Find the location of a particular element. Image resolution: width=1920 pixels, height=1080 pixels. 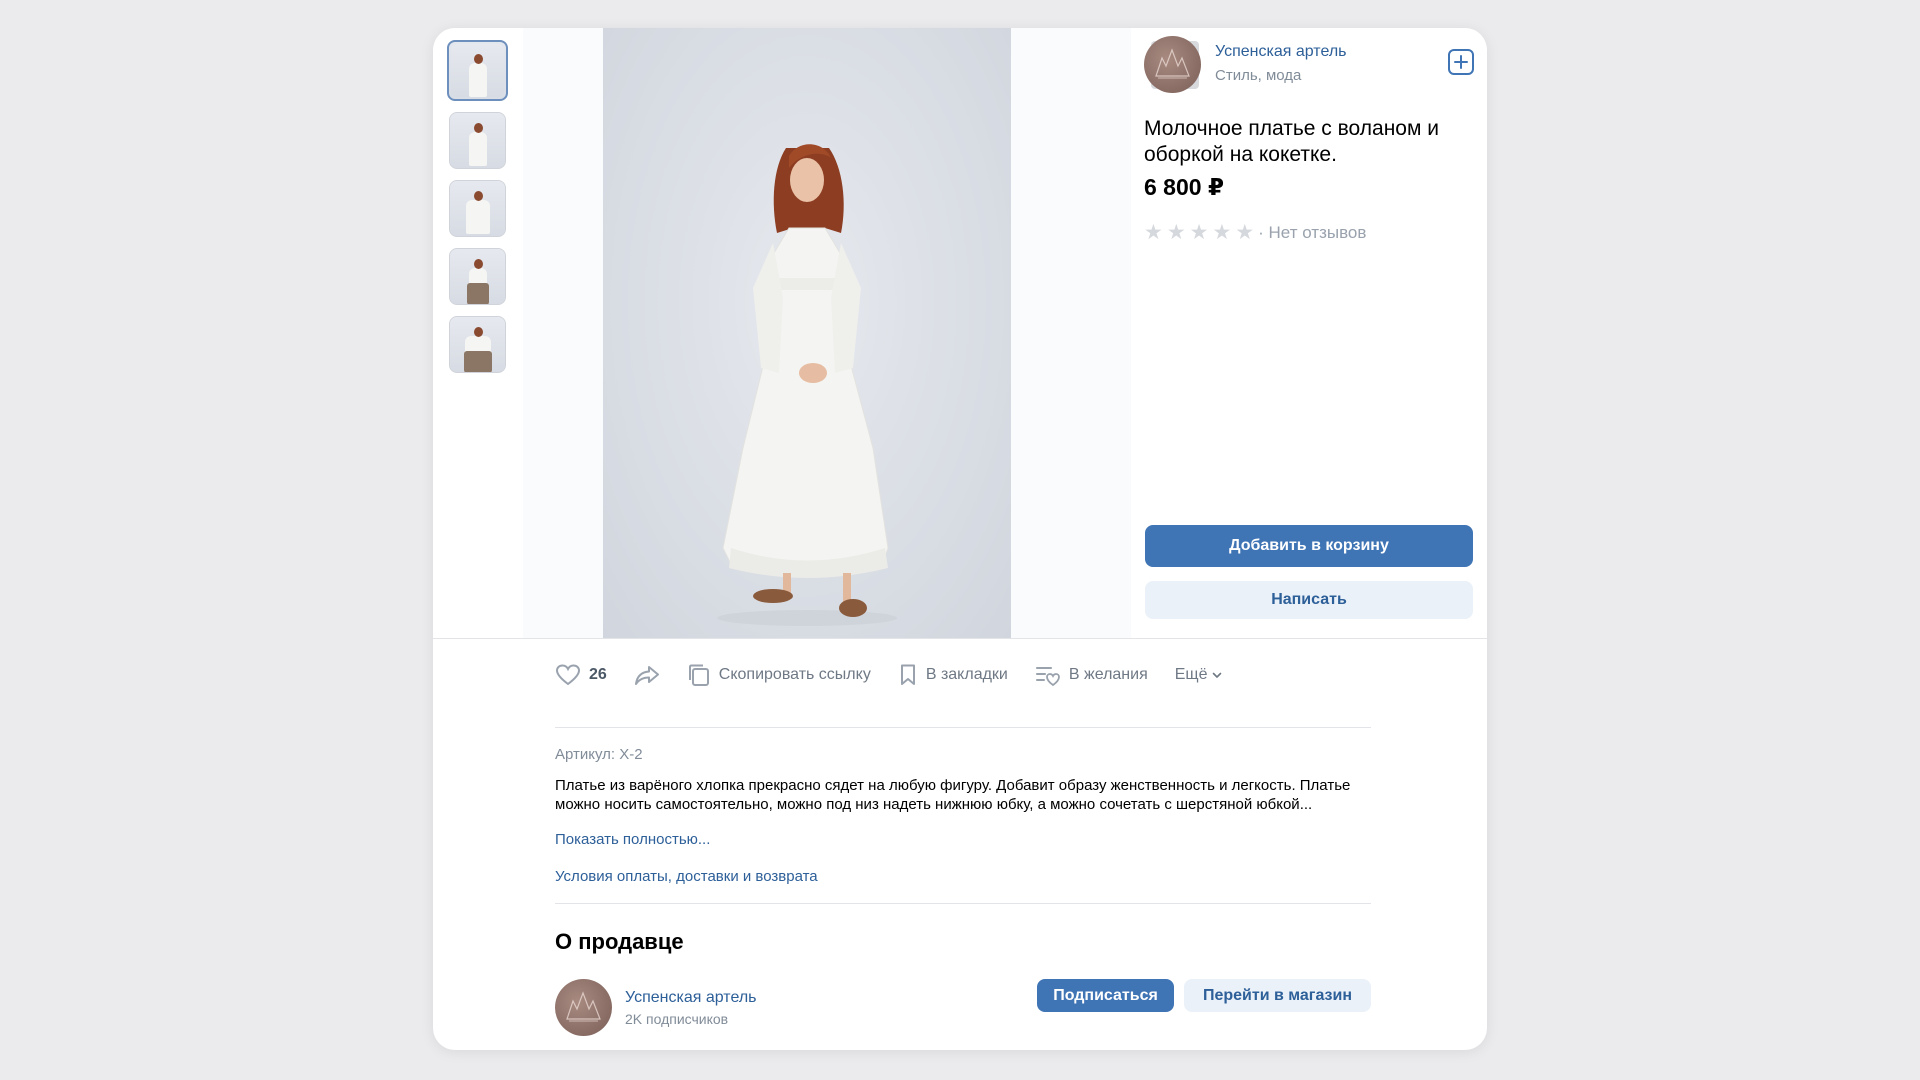

more-button: Ещё is located at coordinates (1199, 675).